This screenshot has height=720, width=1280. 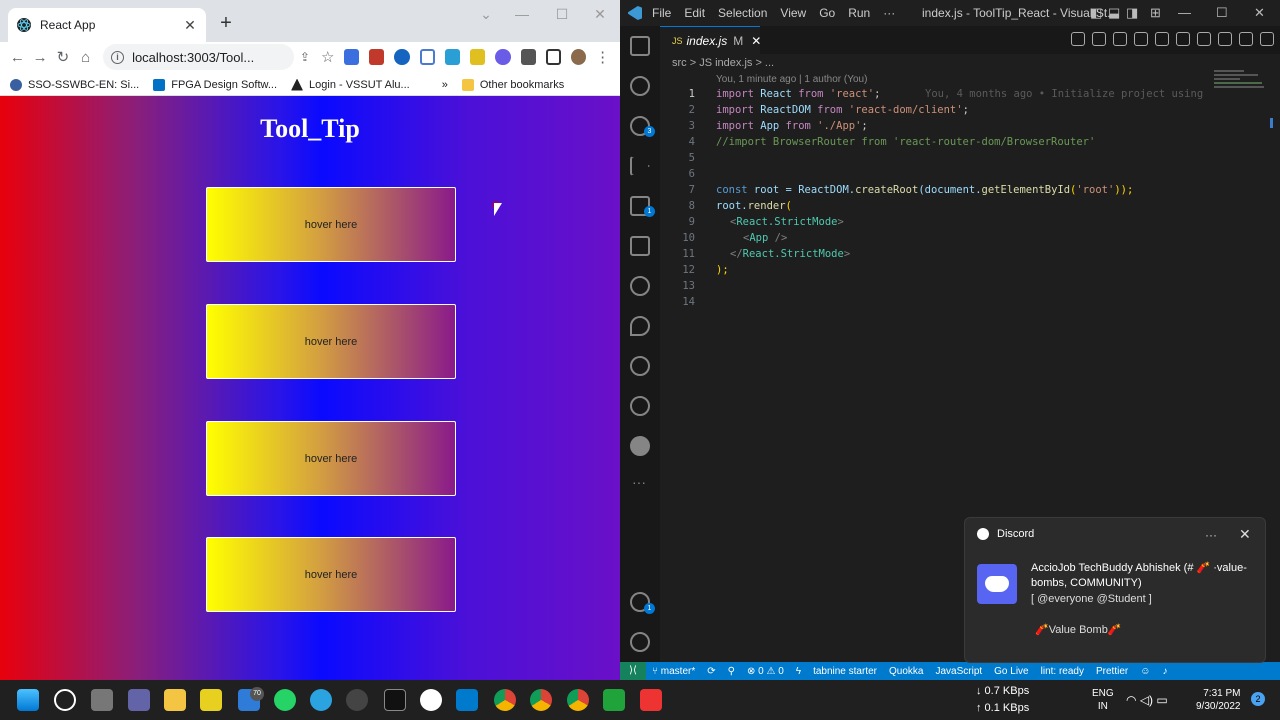 I want to click on share-icon: ⇪, so click(x=305, y=57).